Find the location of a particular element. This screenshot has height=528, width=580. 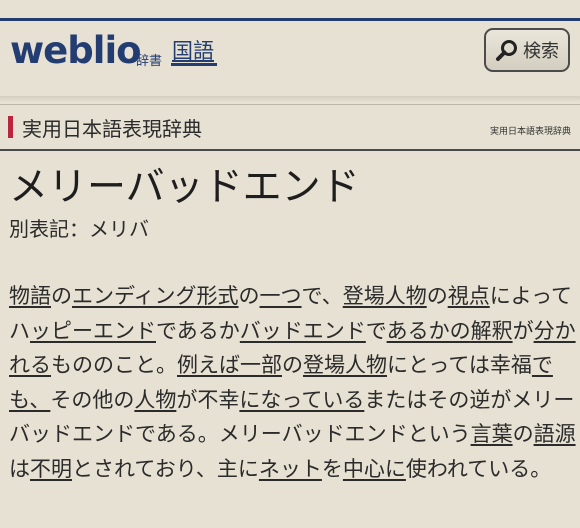

tab-active-underline is located at coordinates (194, 64).